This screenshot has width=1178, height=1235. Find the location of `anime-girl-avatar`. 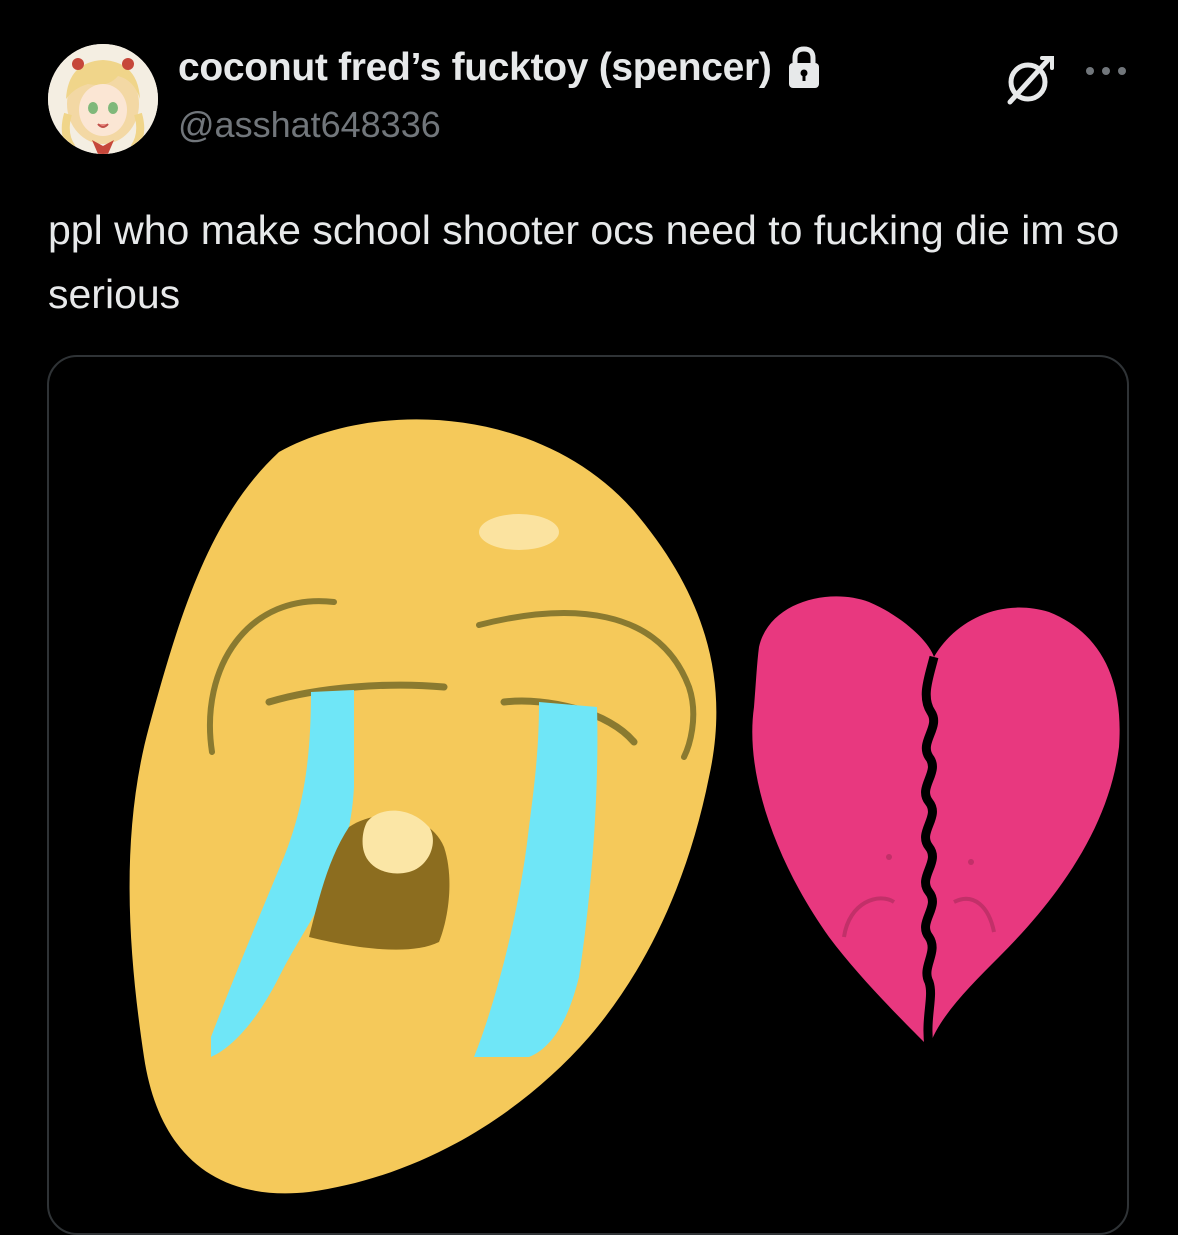

anime-girl-avatar is located at coordinates (103, 99).